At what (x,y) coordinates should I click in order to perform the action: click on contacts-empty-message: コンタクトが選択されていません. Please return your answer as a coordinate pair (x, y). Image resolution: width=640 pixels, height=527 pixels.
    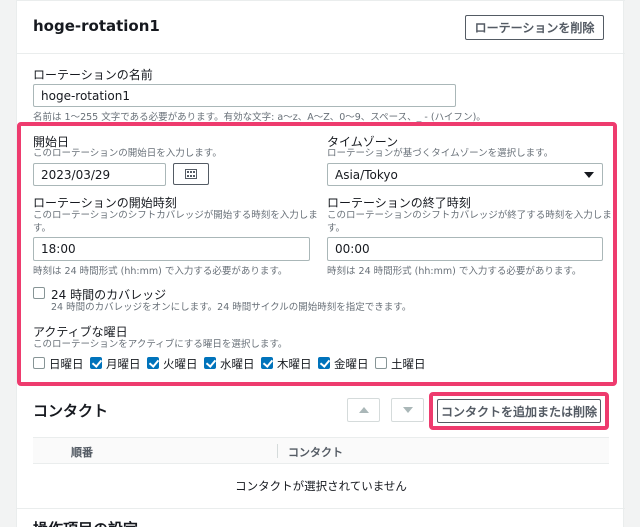
    Looking at the image, I should click on (321, 486).